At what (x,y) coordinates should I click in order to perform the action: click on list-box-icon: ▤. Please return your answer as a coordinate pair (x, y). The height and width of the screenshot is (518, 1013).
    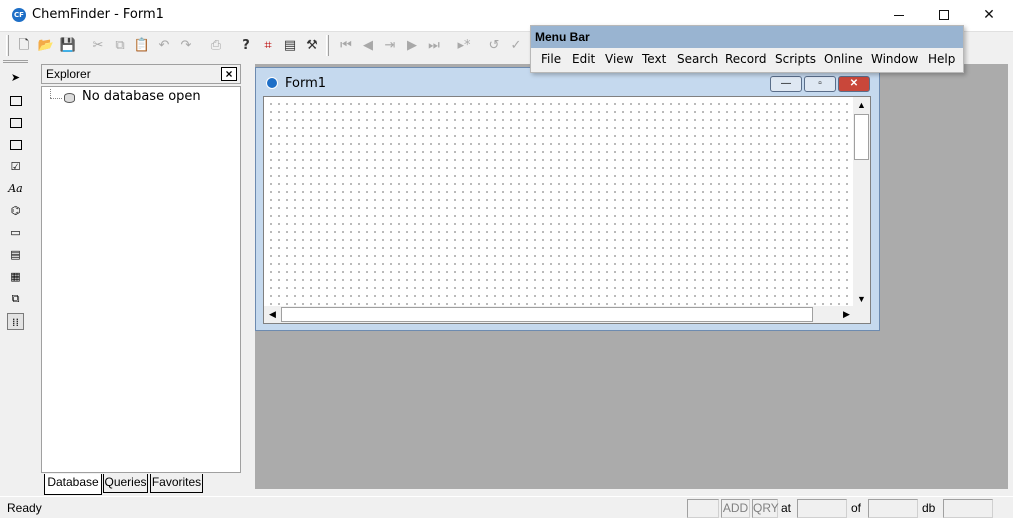
    Looking at the image, I should click on (15, 254).